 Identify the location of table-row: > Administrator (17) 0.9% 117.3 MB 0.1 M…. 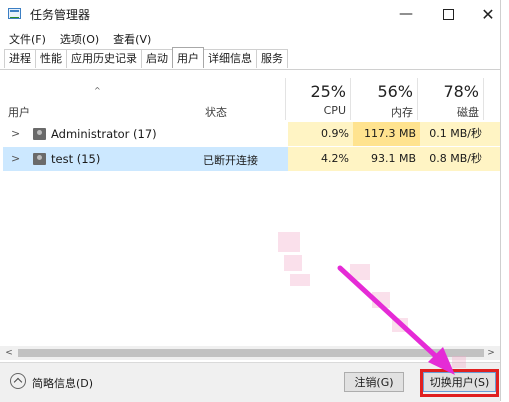
(251, 134).